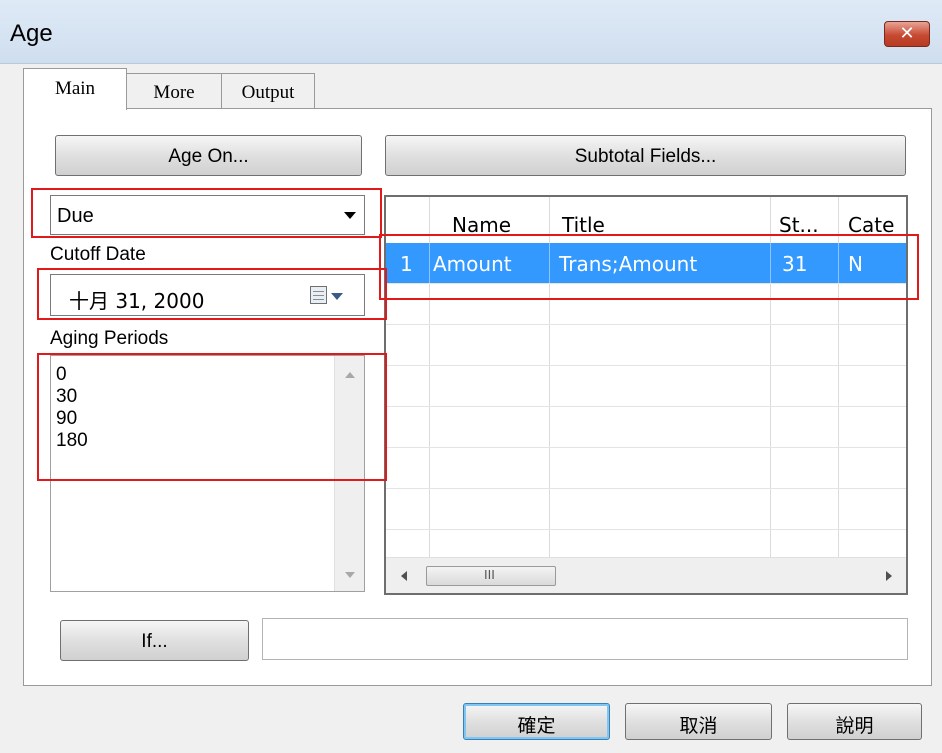  I want to click on scroll-right-icon, so click(889, 576).